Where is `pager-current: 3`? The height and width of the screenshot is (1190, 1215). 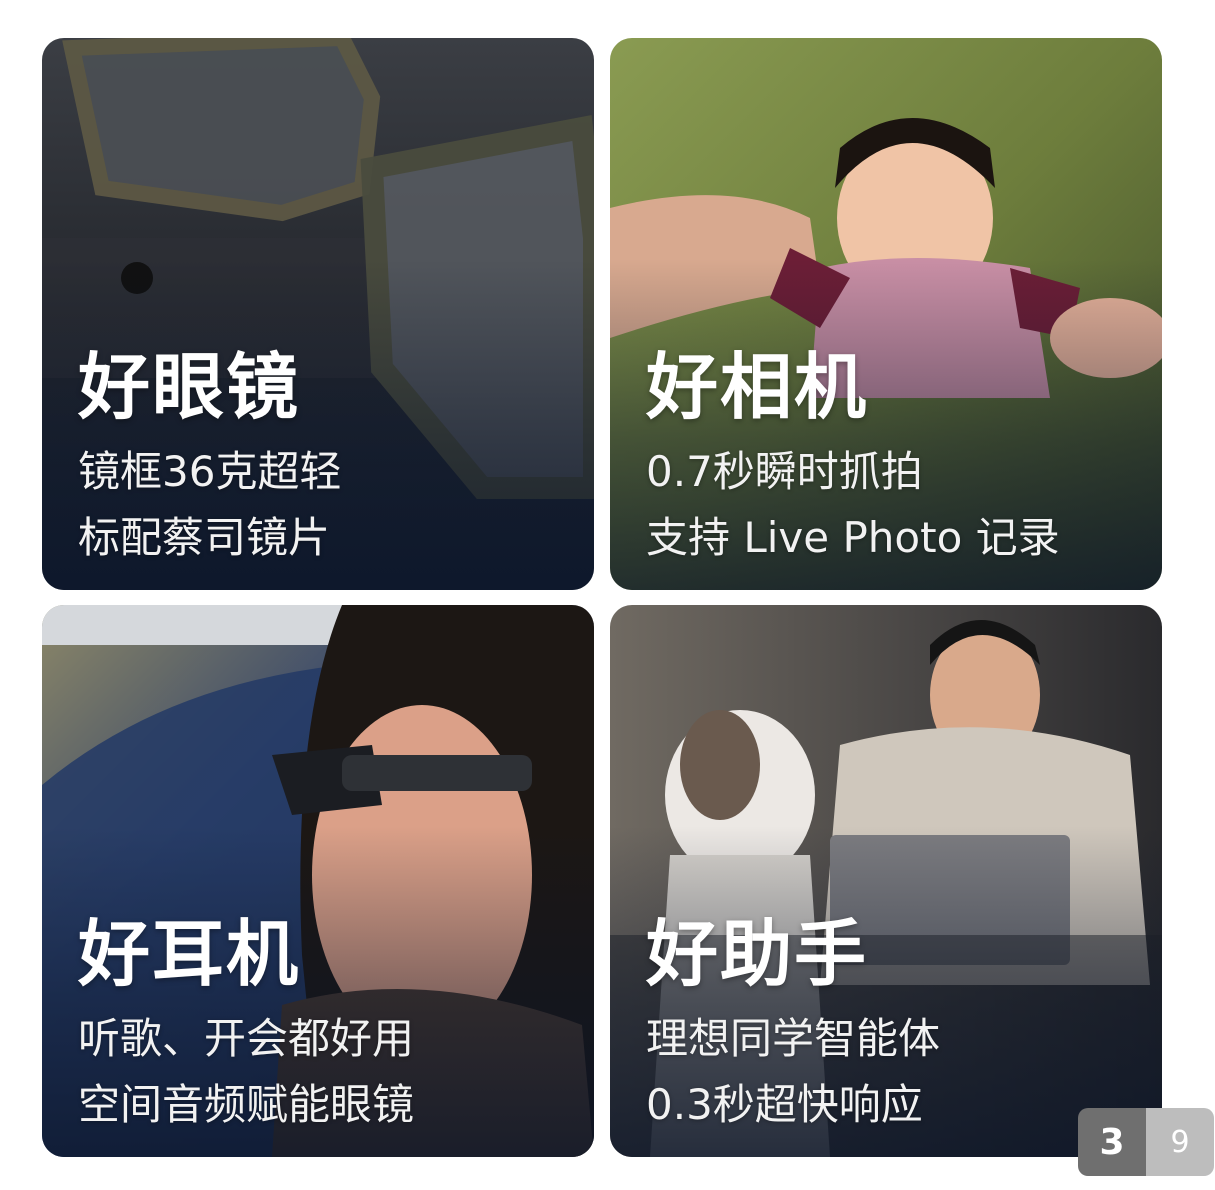
pager-current: 3 is located at coordinates (1112, 1142).